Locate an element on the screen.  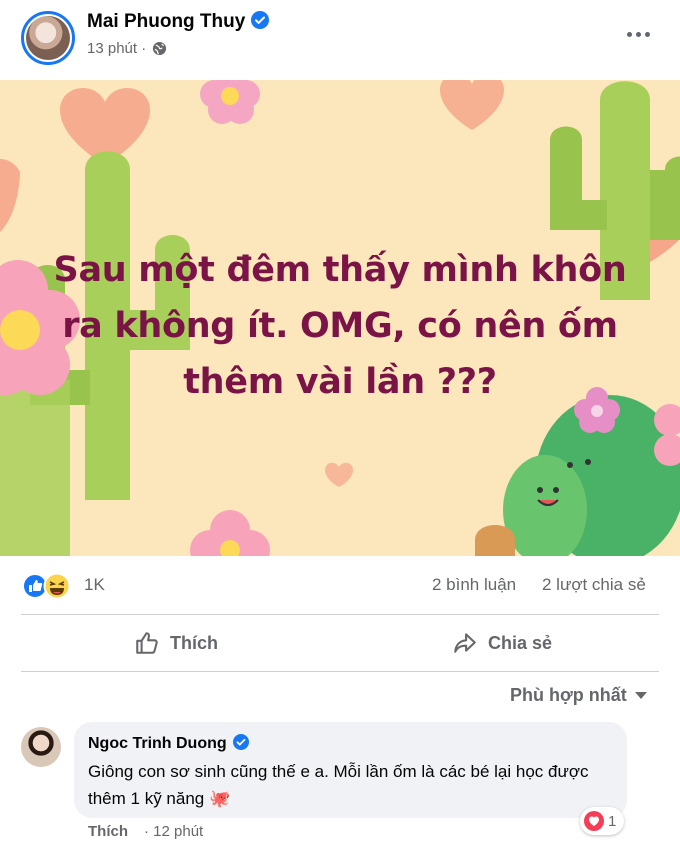
comment-time-value: 12 phút is located at coordinates (178, 831).